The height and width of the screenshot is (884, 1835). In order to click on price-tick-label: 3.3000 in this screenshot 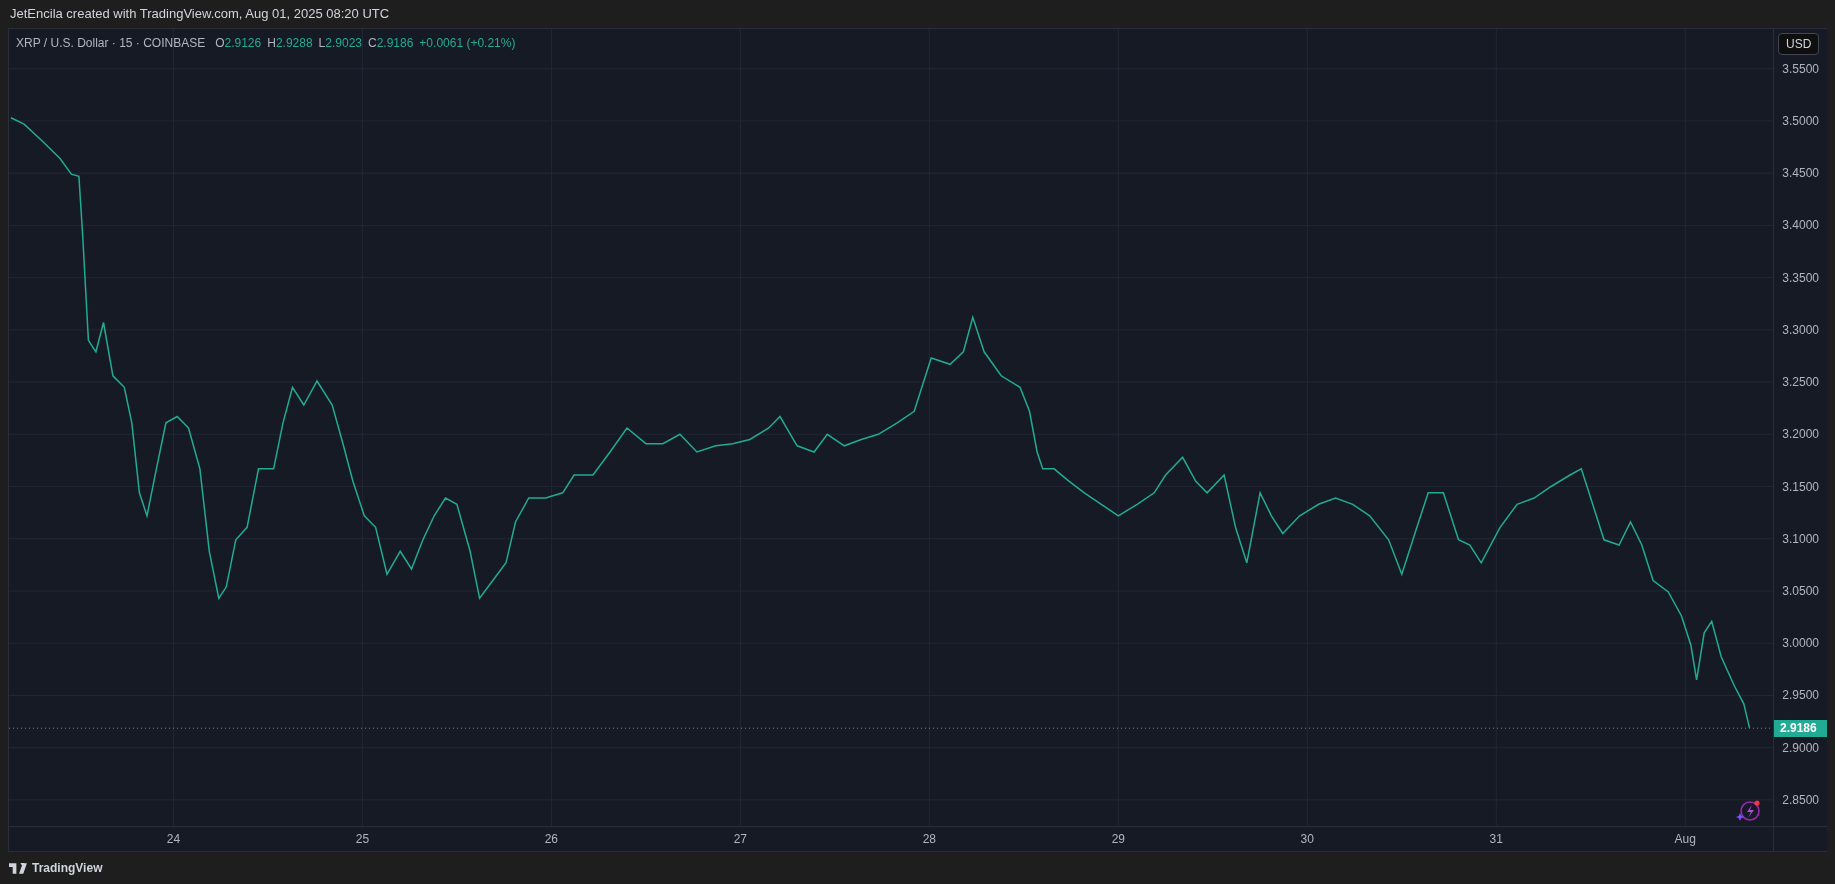, I will do `click(1800, 329)`.